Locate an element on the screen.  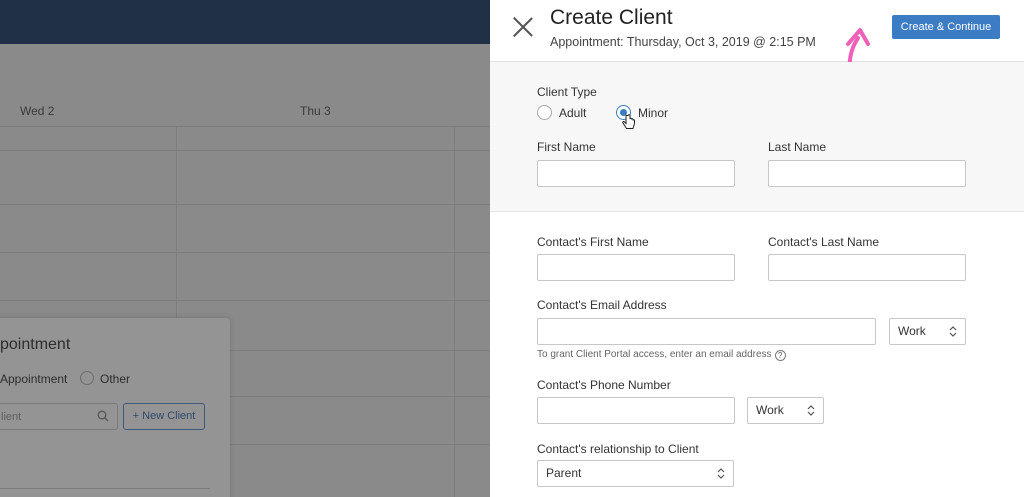
phone-type-select: Work is located at coordinates (785, 410).